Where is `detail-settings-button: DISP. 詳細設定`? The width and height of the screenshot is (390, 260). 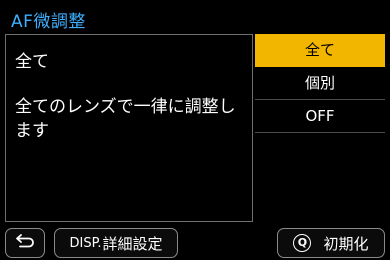
detail-settings-button: DISP. 詳細設定 is located at coordinates (116, 243).